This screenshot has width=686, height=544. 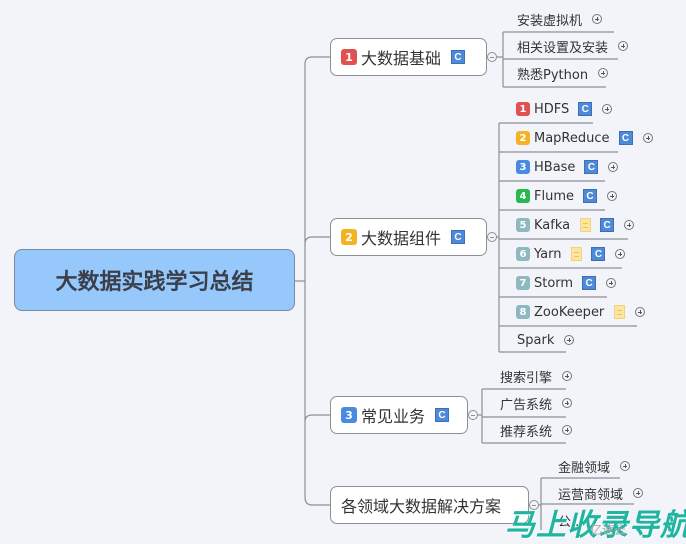 I want to click on subtopic: 搜索引擎, so click(x=536, y=376).